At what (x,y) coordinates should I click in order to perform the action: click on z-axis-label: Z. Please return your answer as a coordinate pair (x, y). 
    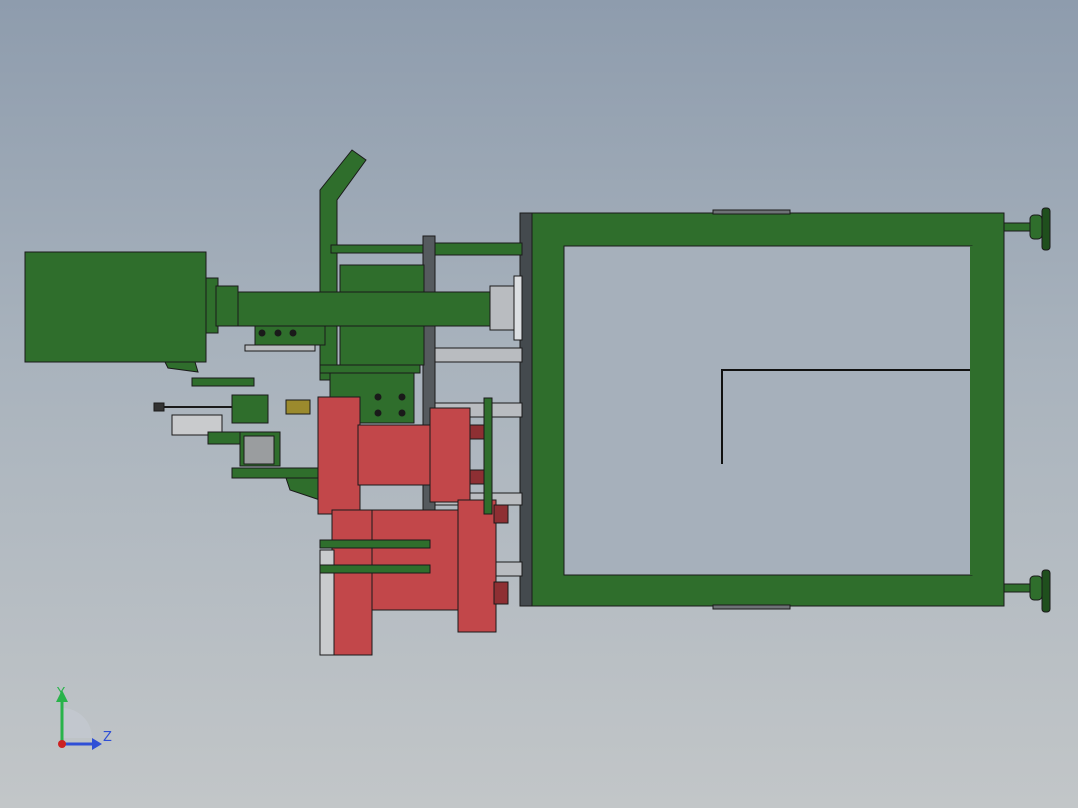
    Looking at the image, I should click on (107, 737).